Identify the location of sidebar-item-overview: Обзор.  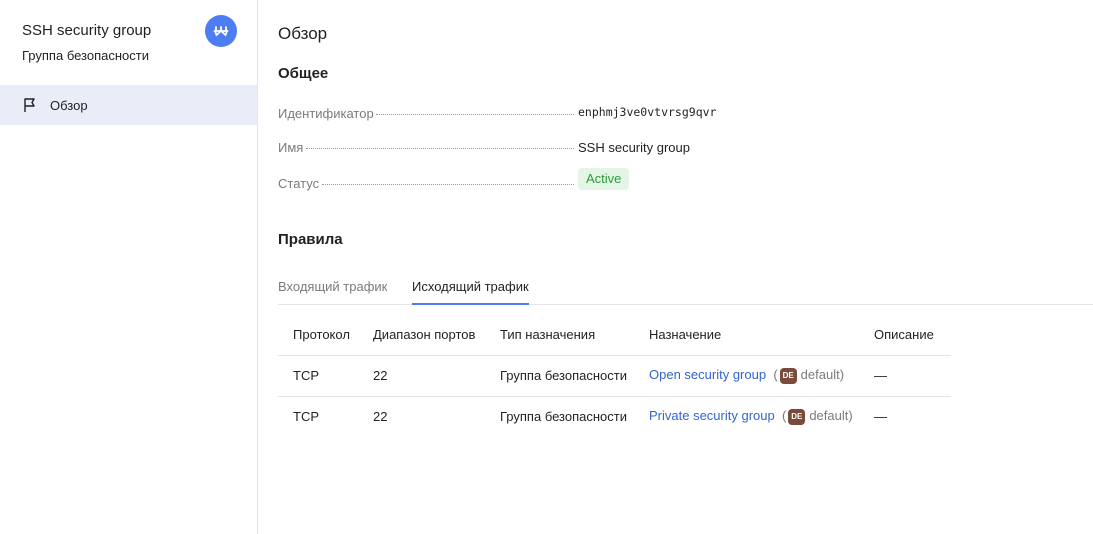
(128, 105).